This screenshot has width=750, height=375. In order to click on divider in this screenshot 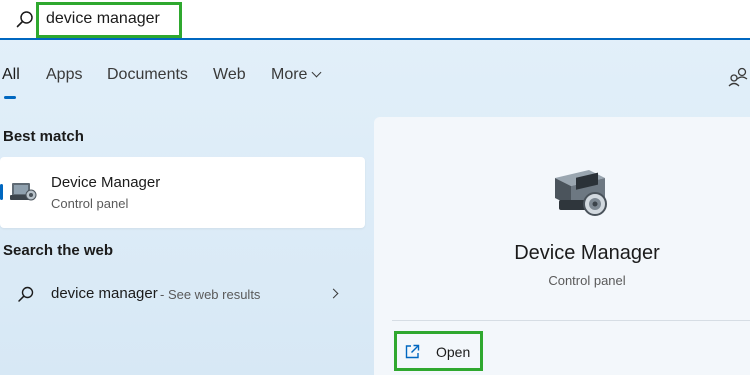, I will do `click(571, 320)`.